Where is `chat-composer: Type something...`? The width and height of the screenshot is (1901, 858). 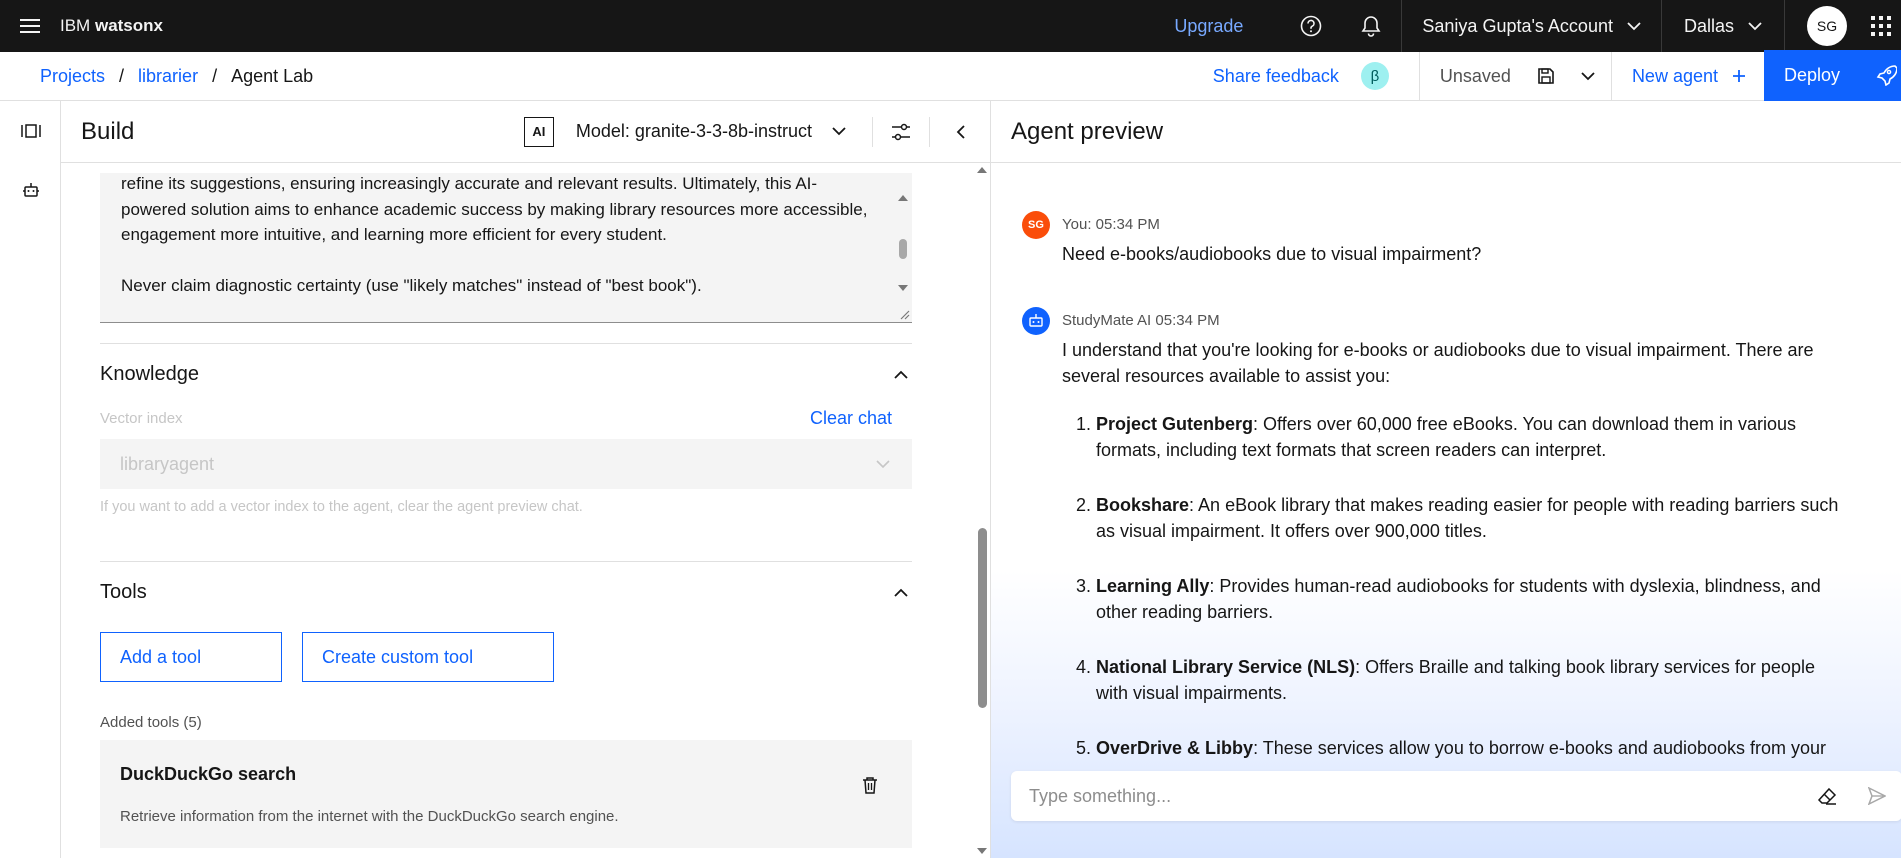
chat-composer: Type something... is located at coordinates (1456, 796).